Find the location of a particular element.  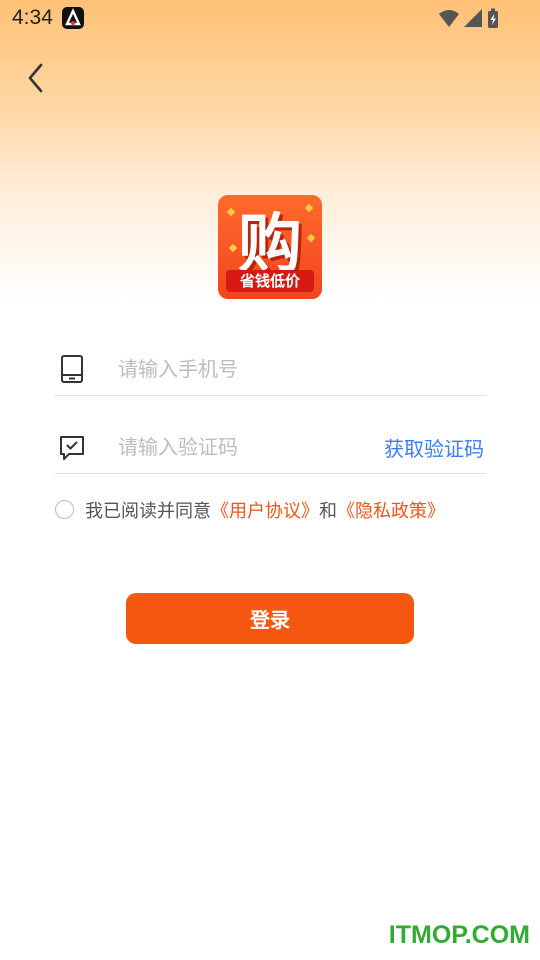

notification-app-icon is located at coordinates (73, 18).